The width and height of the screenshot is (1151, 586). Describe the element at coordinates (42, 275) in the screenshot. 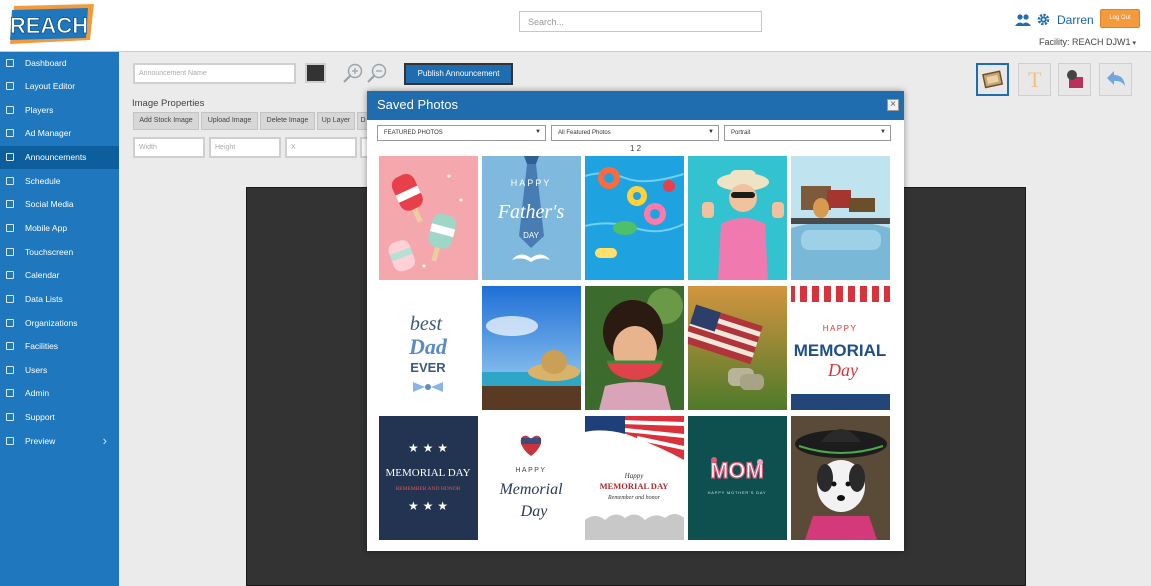

I see `sidebar-item-label: Calendar` at that location.